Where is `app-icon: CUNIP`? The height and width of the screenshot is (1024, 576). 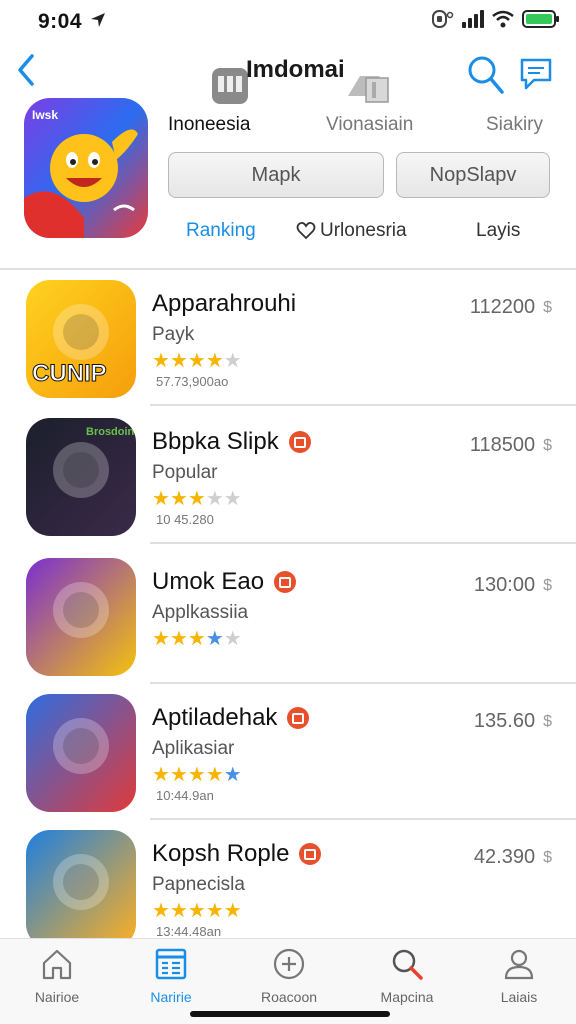
app-icon: CUNIP is located at coordinates (81, 339).